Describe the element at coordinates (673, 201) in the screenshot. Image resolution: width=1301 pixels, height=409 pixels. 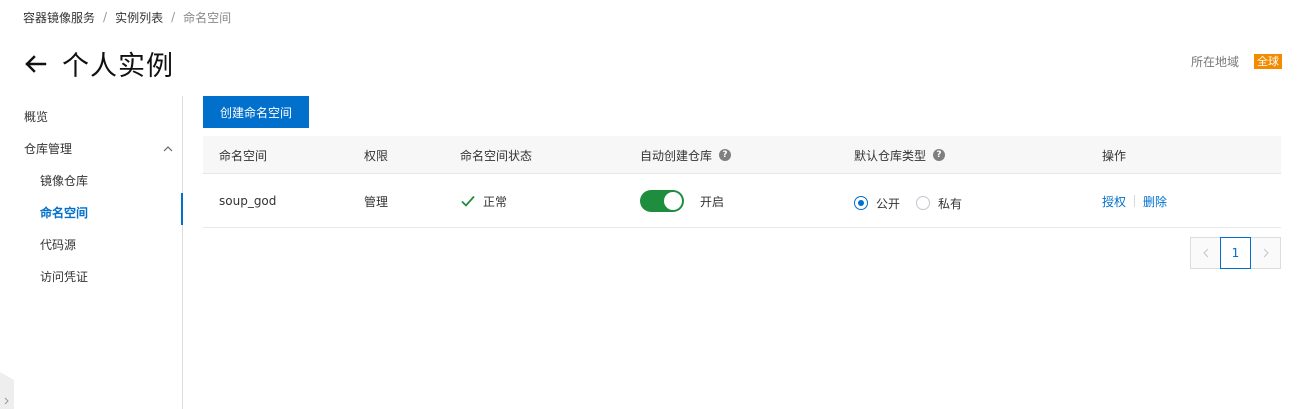
I see `toggle-knob` at that location.